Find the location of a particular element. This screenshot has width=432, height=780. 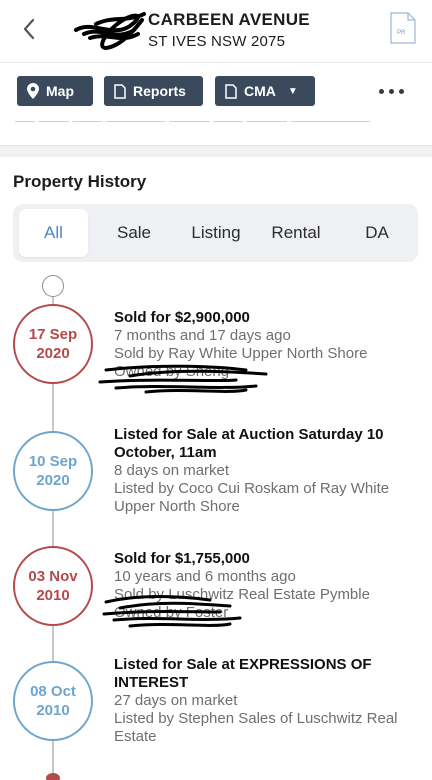

tab-sale: Sale is located at coordinates (134, 233).